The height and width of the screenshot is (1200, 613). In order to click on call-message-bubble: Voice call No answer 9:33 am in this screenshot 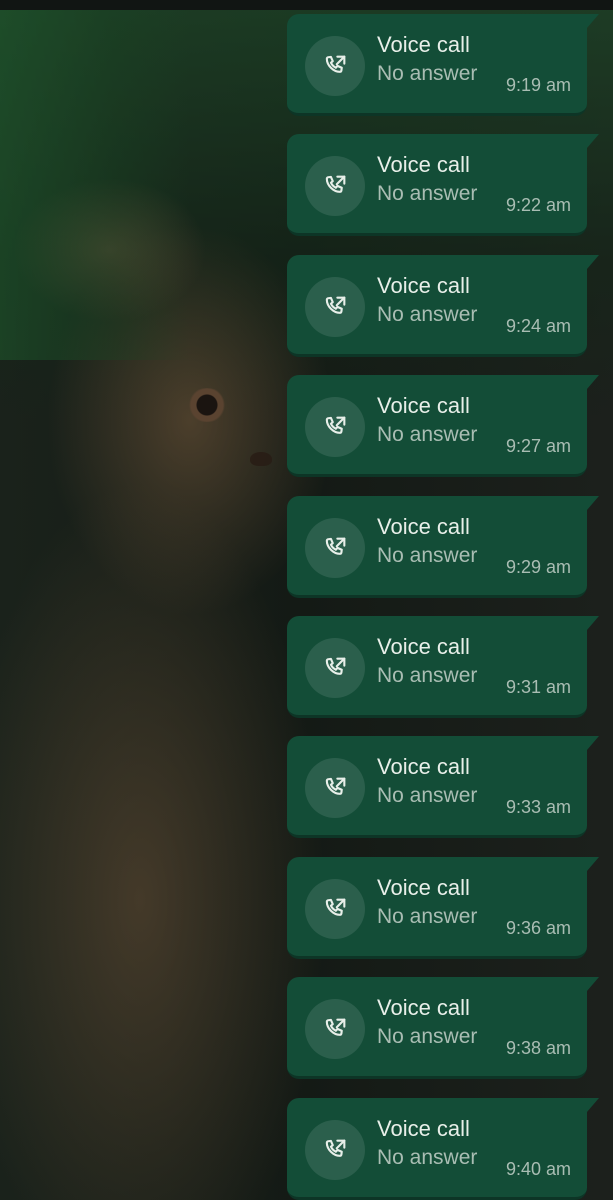, I will do `click(443, 787)`.